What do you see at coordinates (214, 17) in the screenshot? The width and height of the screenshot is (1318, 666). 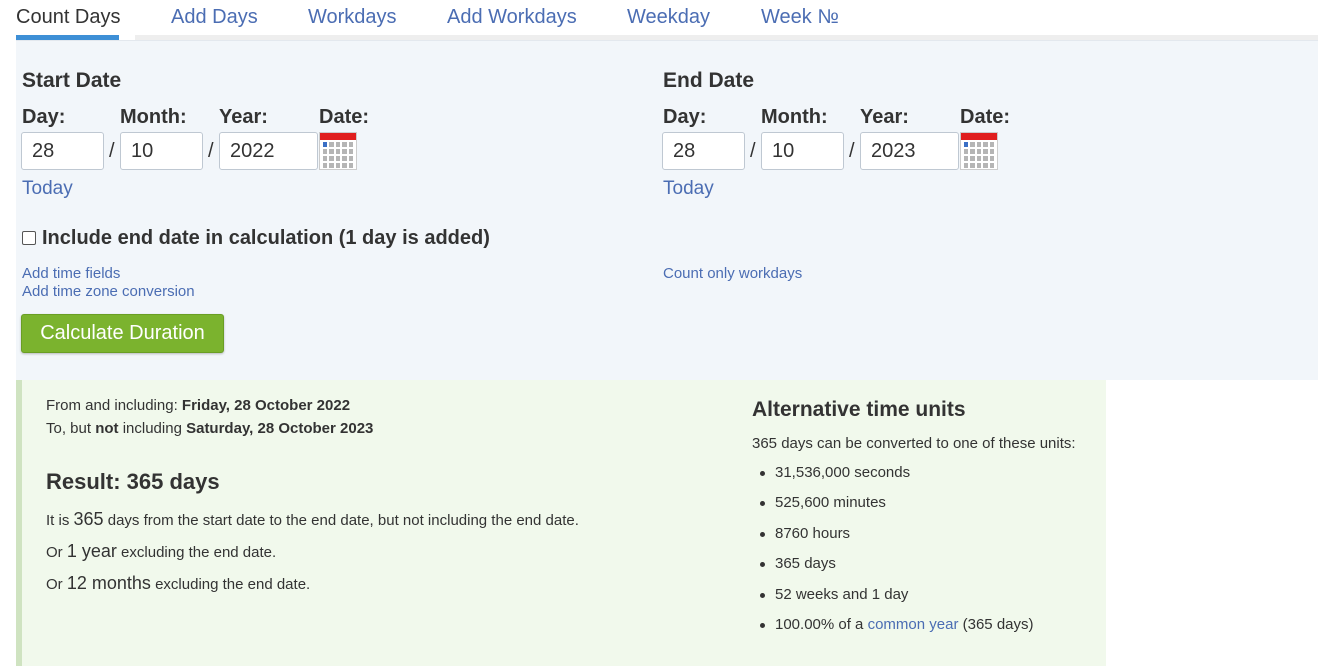 I see `tab-add-days: Add Days` at bounding box center [214, 17].